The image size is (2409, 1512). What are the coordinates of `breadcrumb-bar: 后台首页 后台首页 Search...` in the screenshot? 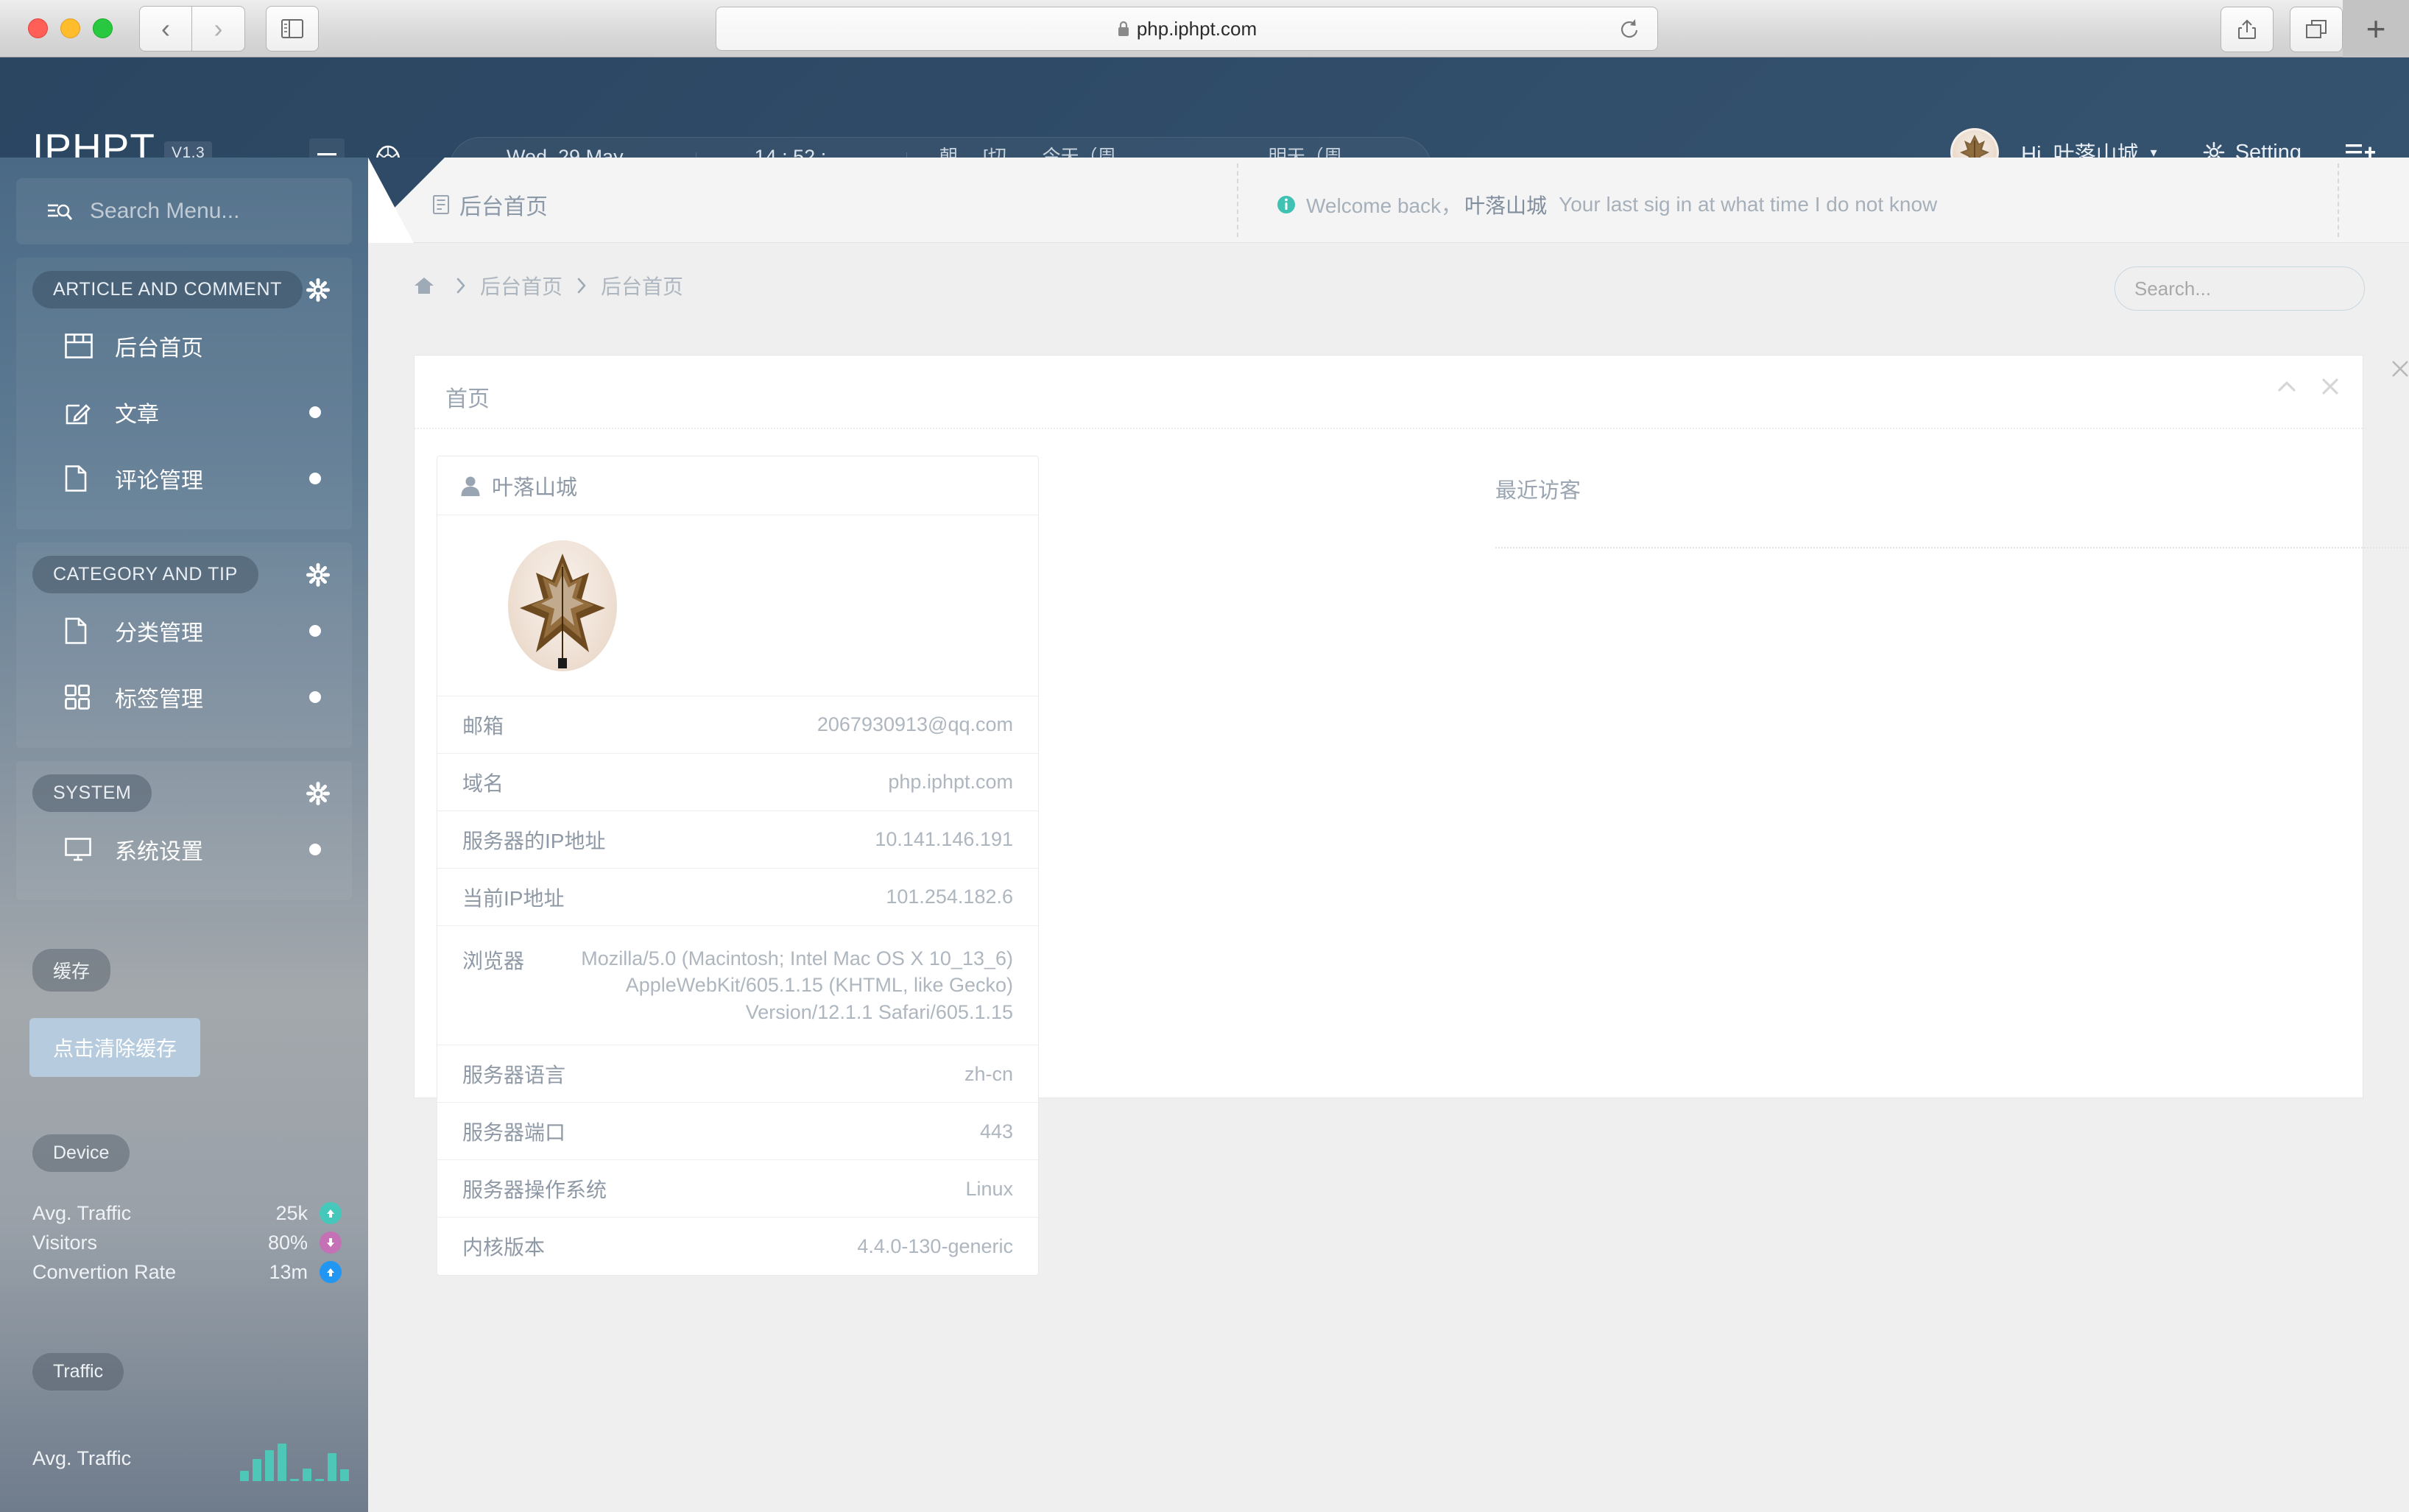 It's located at (1388, 285).